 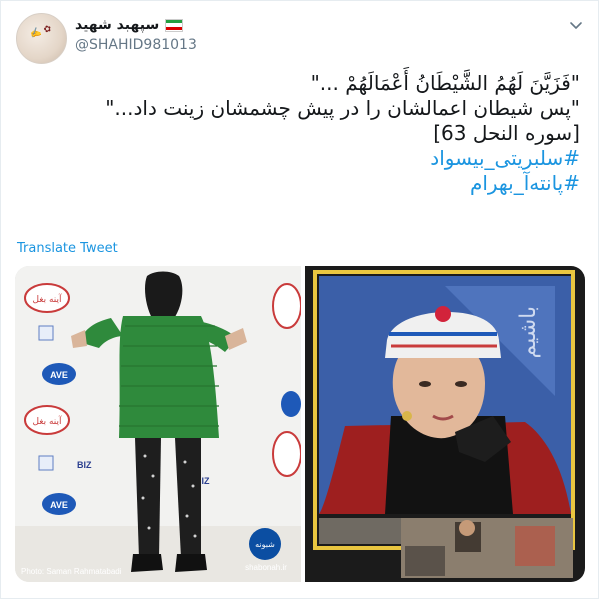 I want to click on biz-text: BIZ, so click(x=84, y=465).